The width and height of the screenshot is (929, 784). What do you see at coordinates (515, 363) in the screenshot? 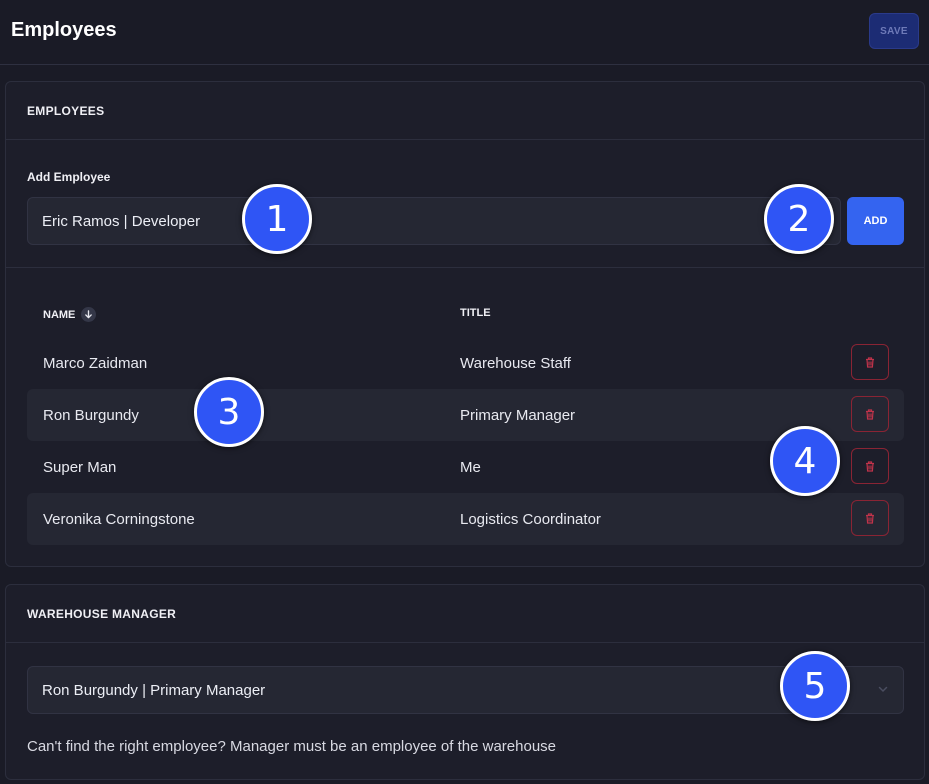
I see `employee-title: Warehouse Staff` at bounding box center [515, 363].